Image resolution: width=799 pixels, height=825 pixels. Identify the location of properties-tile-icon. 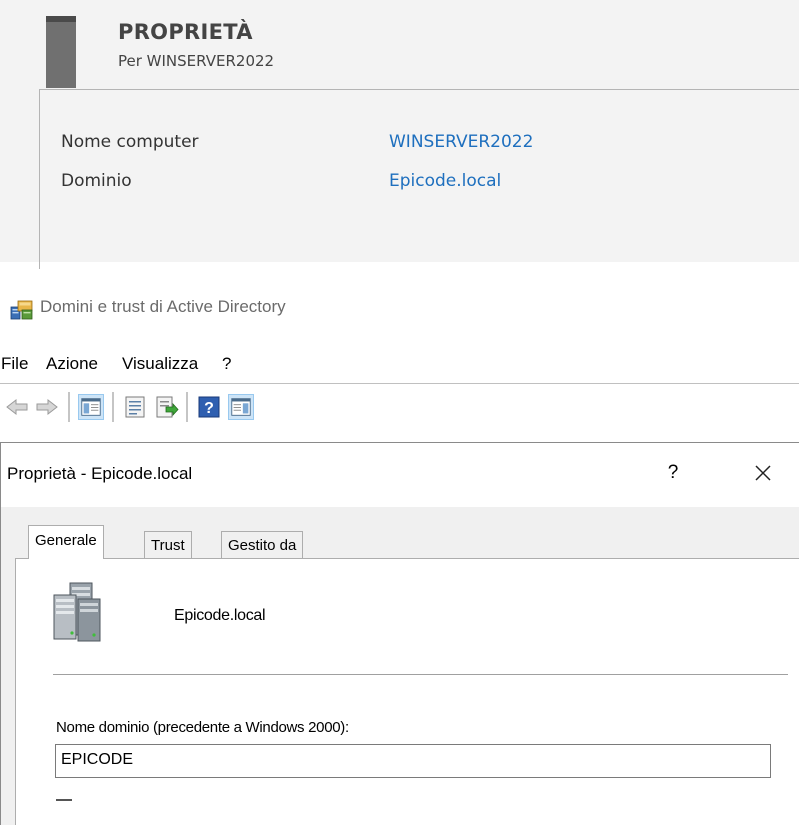
(61, 52).